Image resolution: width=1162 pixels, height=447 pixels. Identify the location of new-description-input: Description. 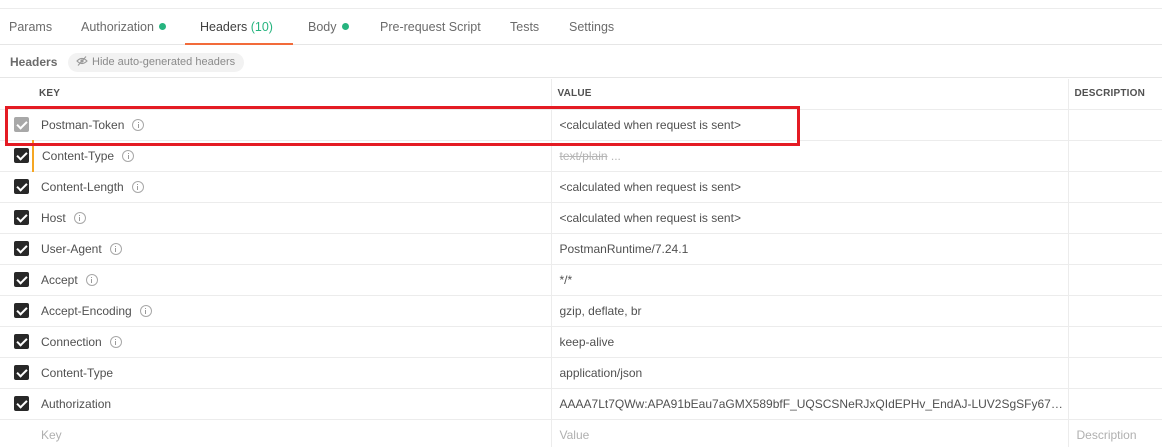
(1107, 435).